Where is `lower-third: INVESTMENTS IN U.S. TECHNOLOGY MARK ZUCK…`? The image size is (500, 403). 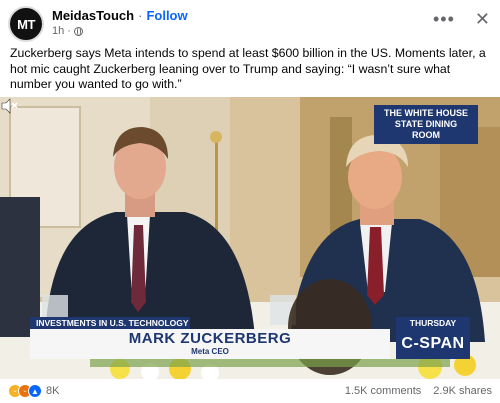
lower-third: INVESTMENTS IN U.S. TECHNOLOGY MARK ZUCK… is located at coordinates (250, 339).